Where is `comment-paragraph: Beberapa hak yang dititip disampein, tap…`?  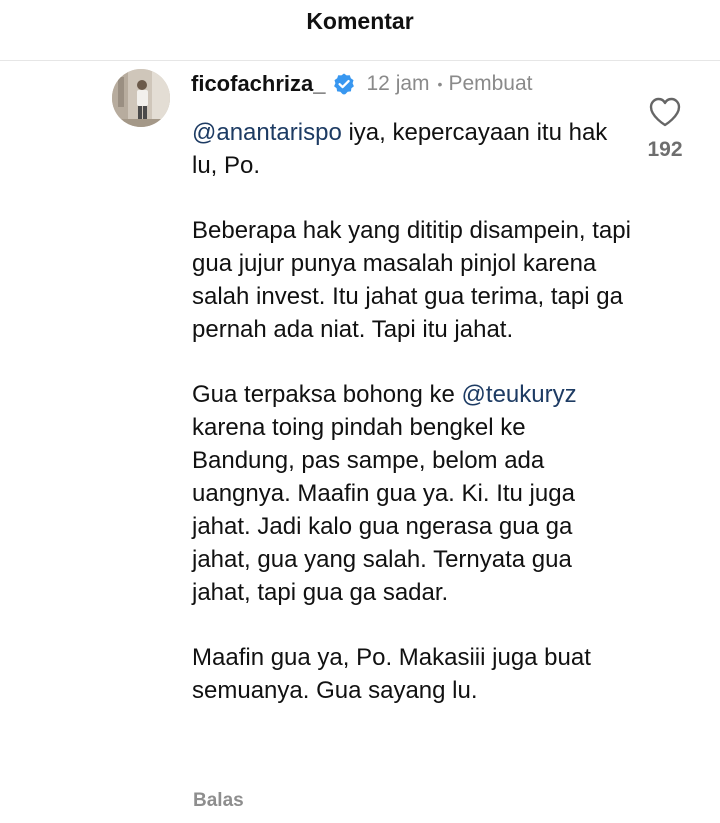
comment-paragraph: Beberapa hak yang dititip disampein, tap… is located at coordinates (412, 280).